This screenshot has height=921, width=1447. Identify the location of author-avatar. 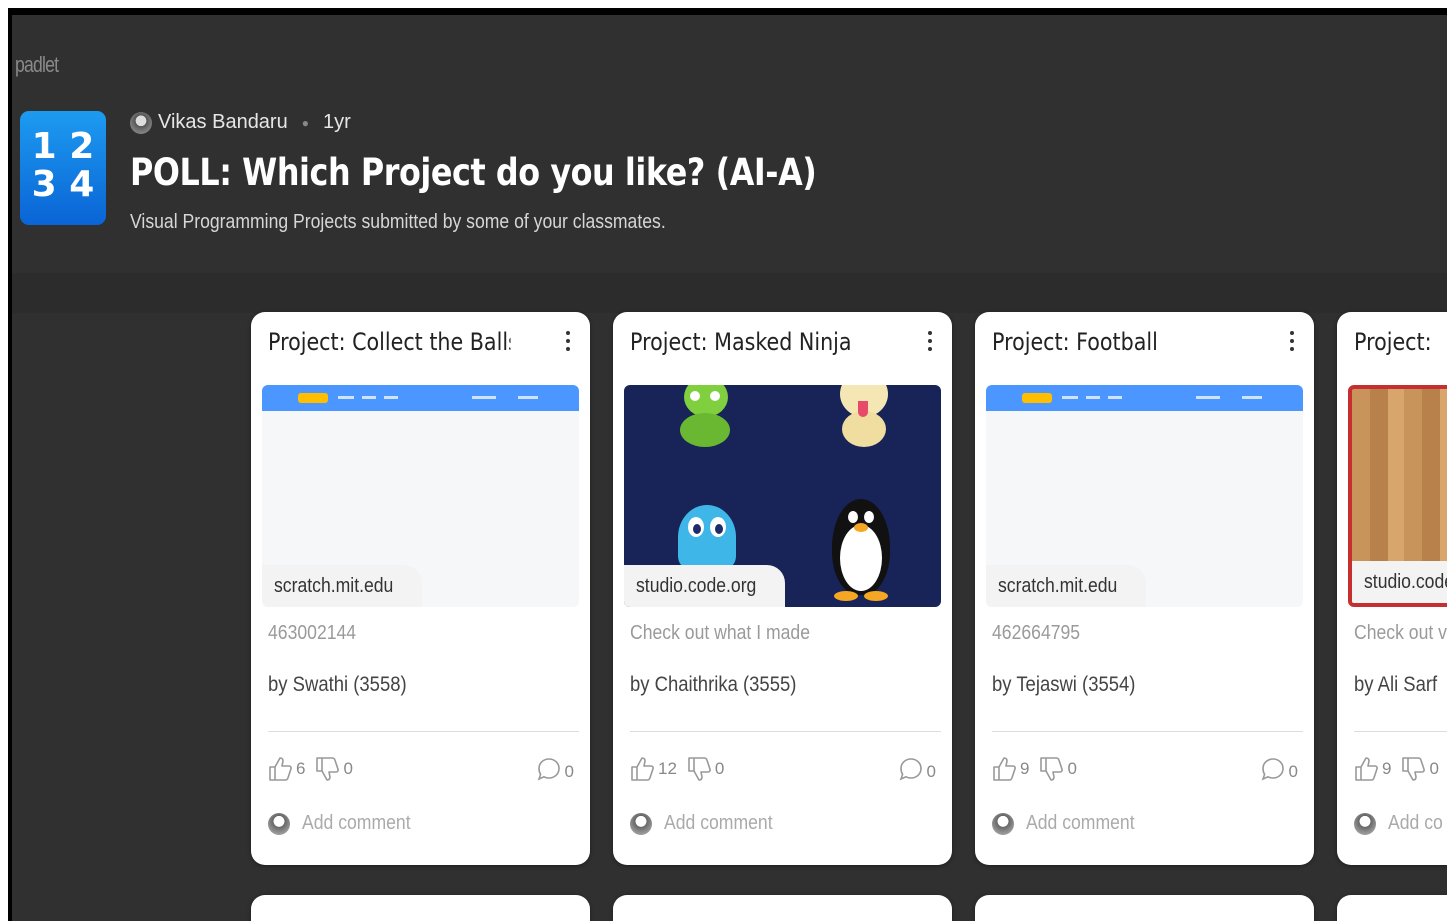
(141, 122).